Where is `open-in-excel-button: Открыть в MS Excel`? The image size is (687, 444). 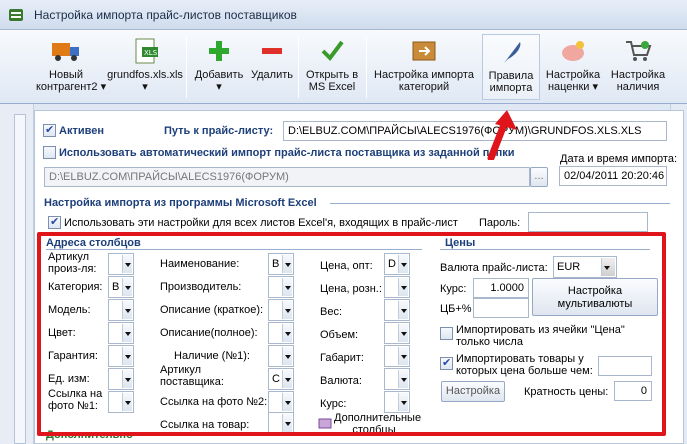
open-in-excel-button: Открыть в MS Excel is located at coordinates (332, 67).